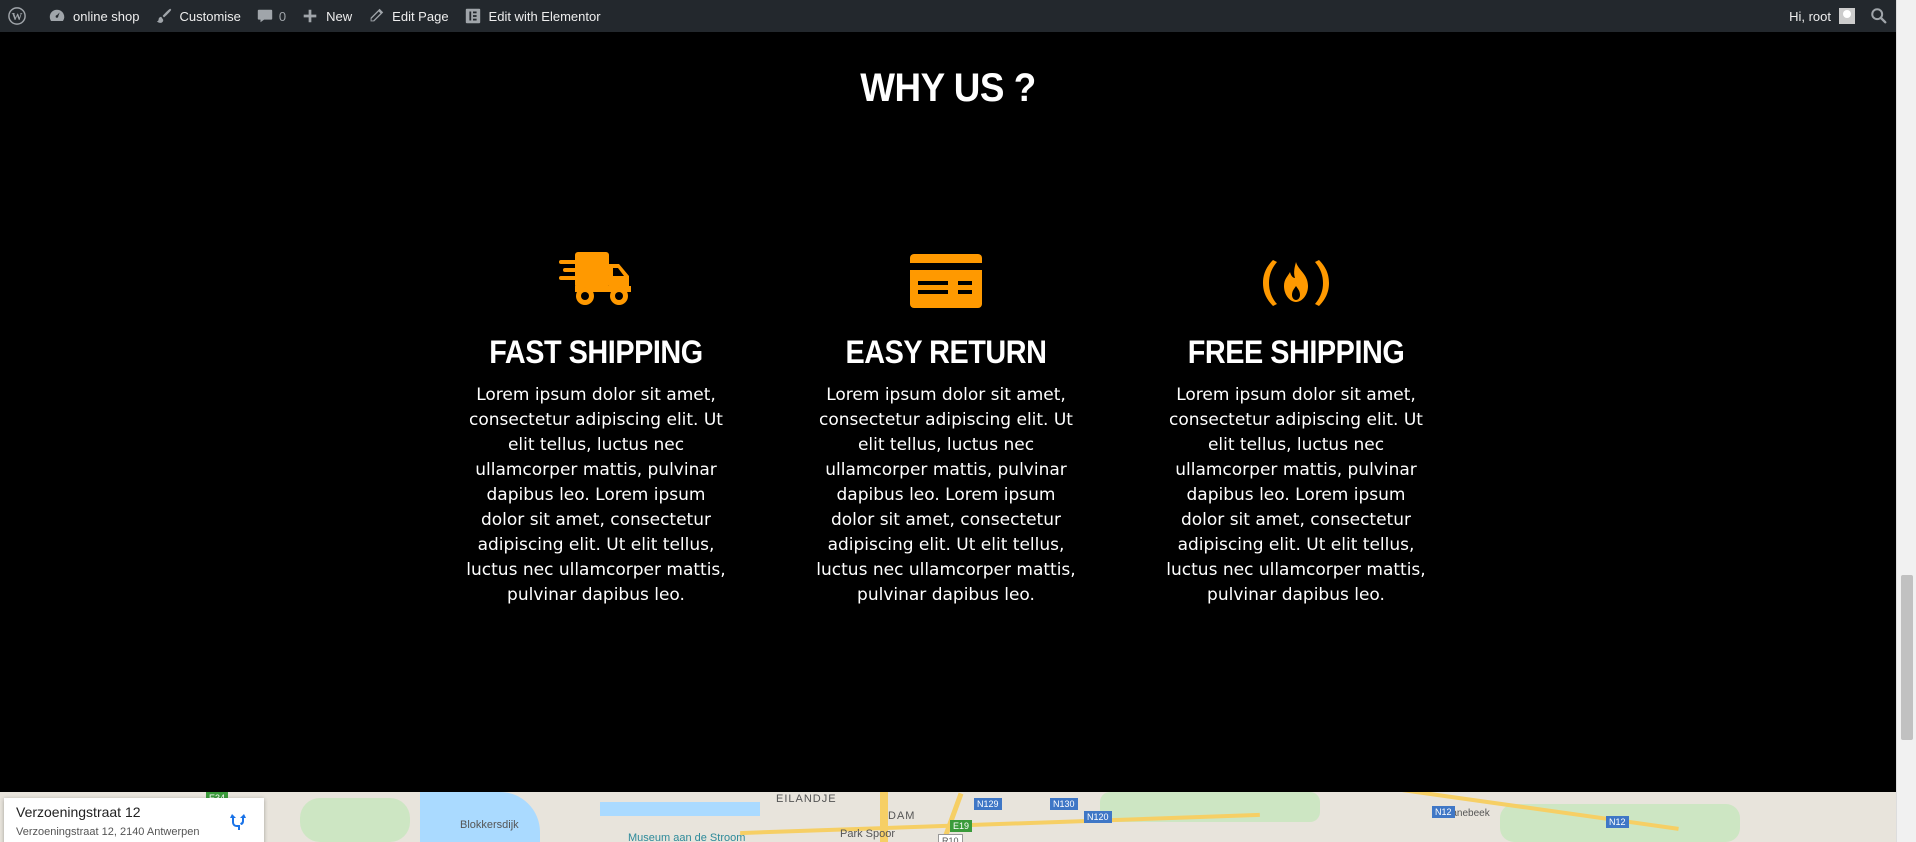 This screenshot has width=1916, height=842. Describe the element at coordinates (1000, 824) in the screenshot. I see `map-road` at that location.